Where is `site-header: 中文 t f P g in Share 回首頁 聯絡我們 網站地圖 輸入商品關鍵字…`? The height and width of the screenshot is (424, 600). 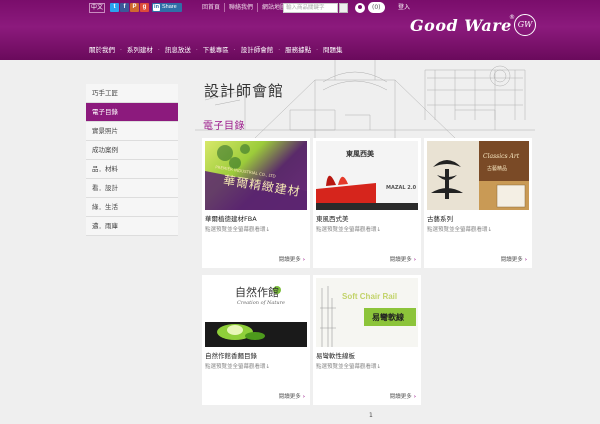 site-header: 中文 t f P g in Share 回首頁 聯絡我們 網站地圖 輸入商品關鍵字… is located at coordinates (300, 30).